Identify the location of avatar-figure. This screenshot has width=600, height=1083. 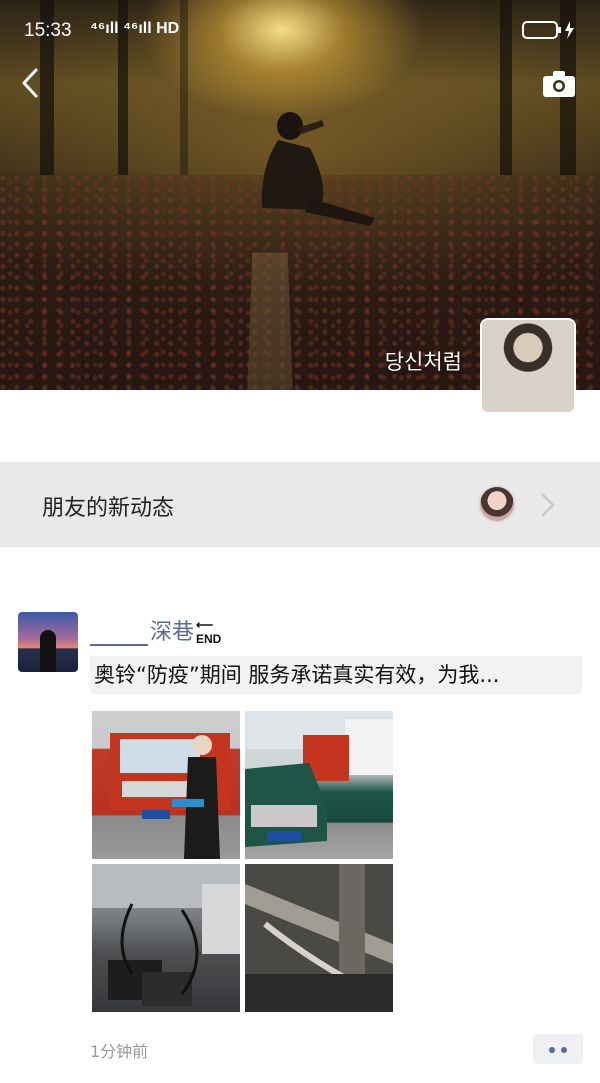
(48, 651).